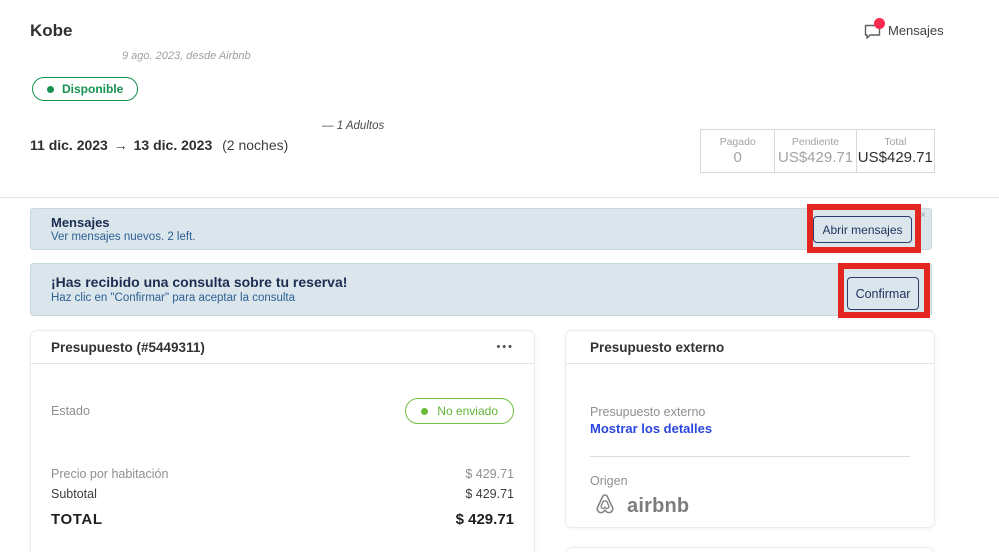  Describe the element at coordinates (916, 30) in the screenshot. I see `messages-header-label: Mensajes` at that location.